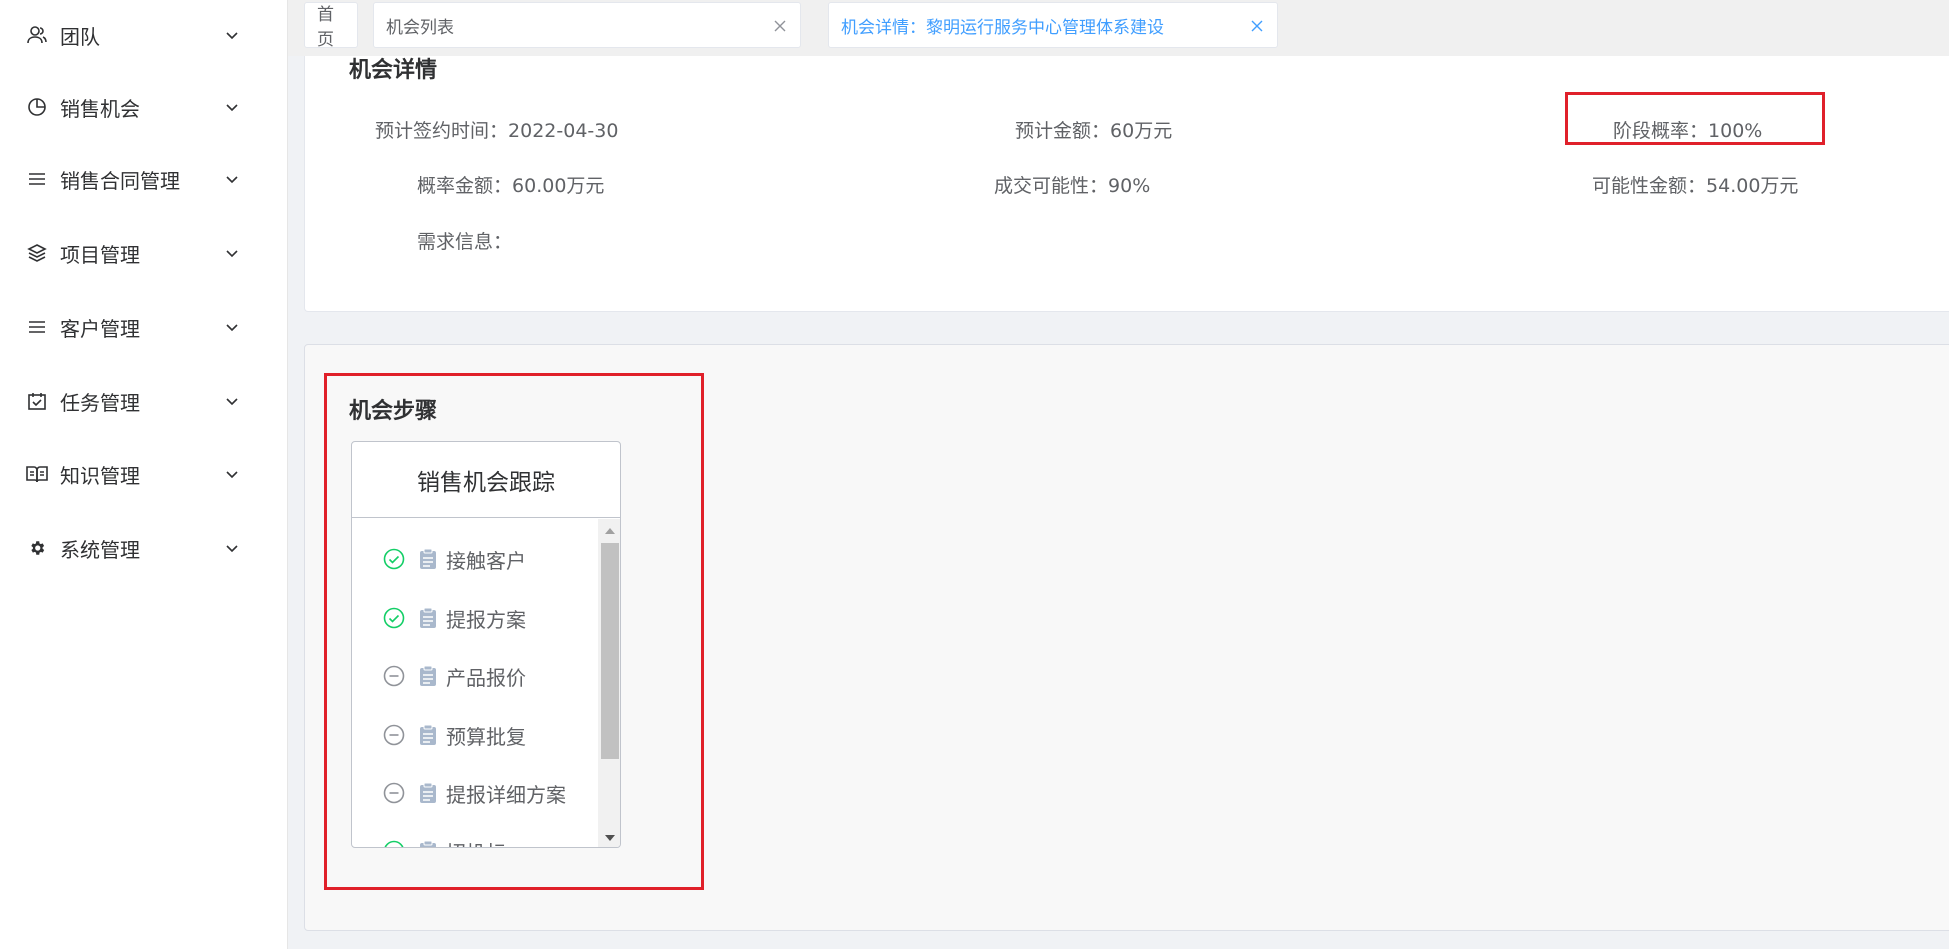 This screenshot has height=949, width=1949. I want to click on tabs-bar: 首页 机会列表 机会详情：黎明运行服务中心管理体系建设, so click(1118, 28).